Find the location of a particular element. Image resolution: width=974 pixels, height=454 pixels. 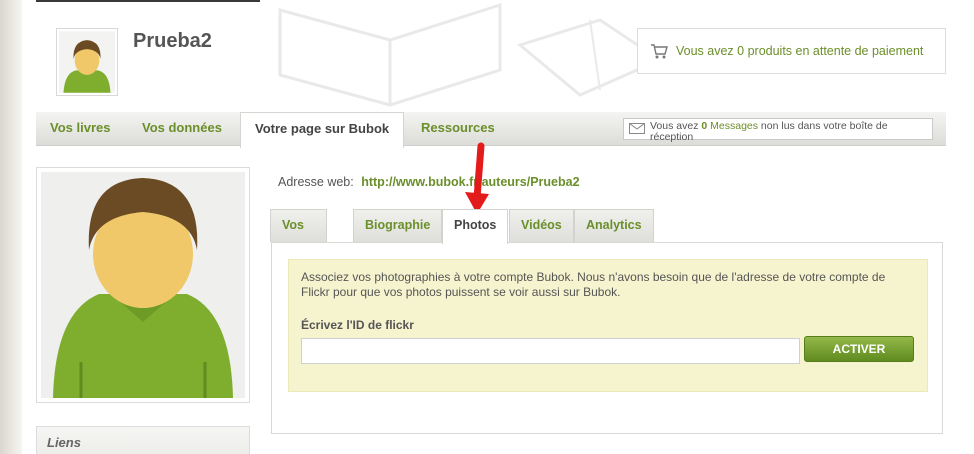

nav-item-vos-donnees: Vos données is located at coordinates (182, 129).